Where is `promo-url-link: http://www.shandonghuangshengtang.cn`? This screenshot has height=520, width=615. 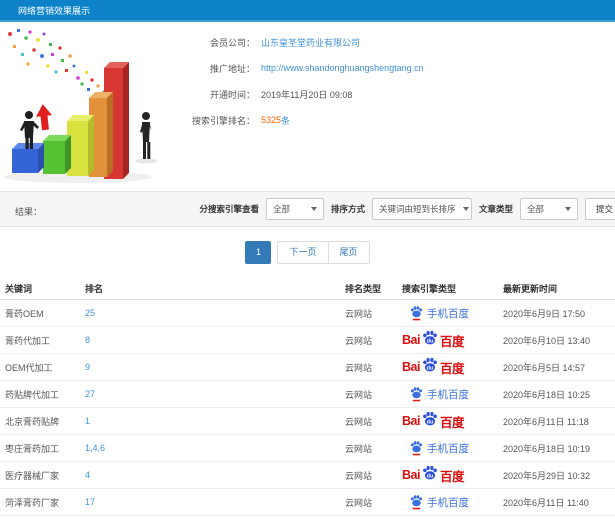 promo-url-link: http://www.shandonghuangshengtang.cn is located at coordinates (342, 68).